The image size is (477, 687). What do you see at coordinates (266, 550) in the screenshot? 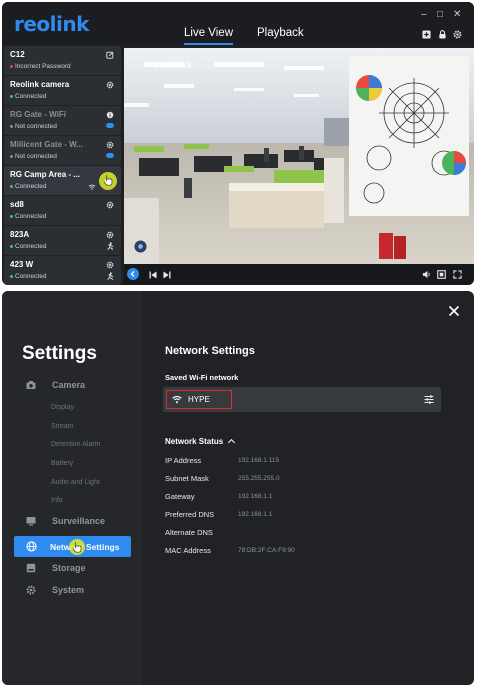
I see `status-value-mac-address: 78:DB:2F:CA:F9:90` at bounding box center [266, 550].